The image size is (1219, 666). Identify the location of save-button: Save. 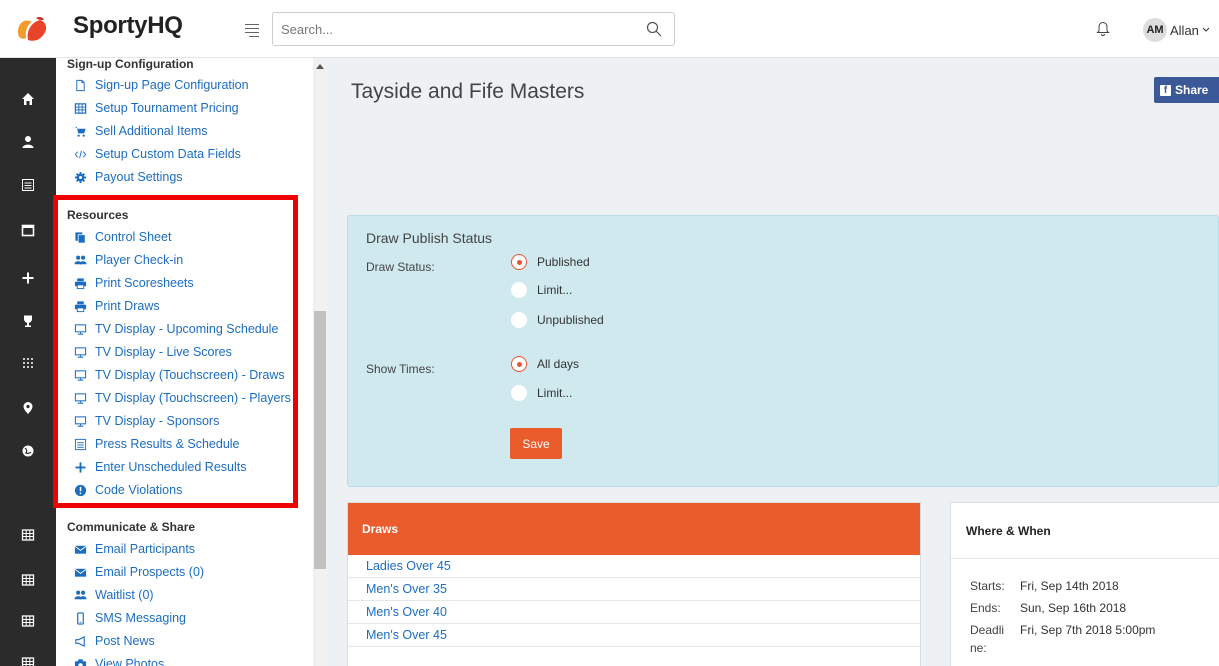
(536, 443).